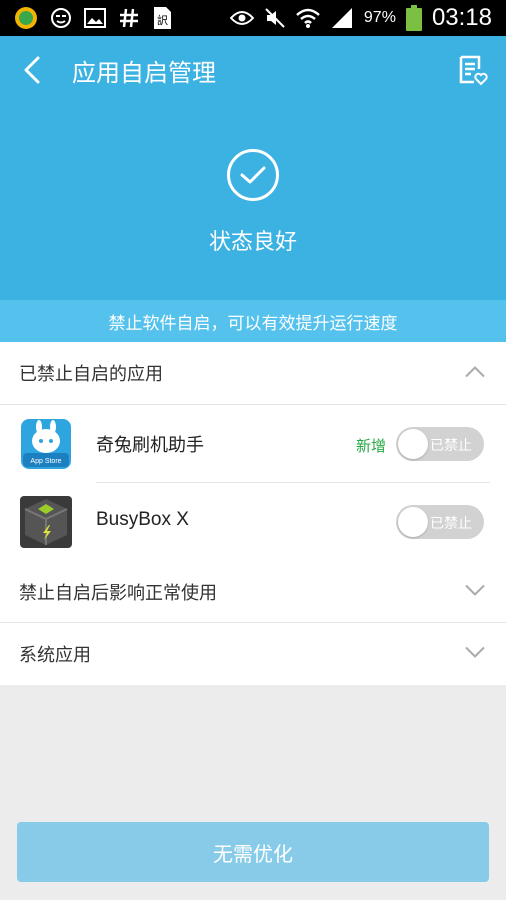 The width and height of the screenshot is (506, 900). I want to click on eye-icon, so click(241, 18).